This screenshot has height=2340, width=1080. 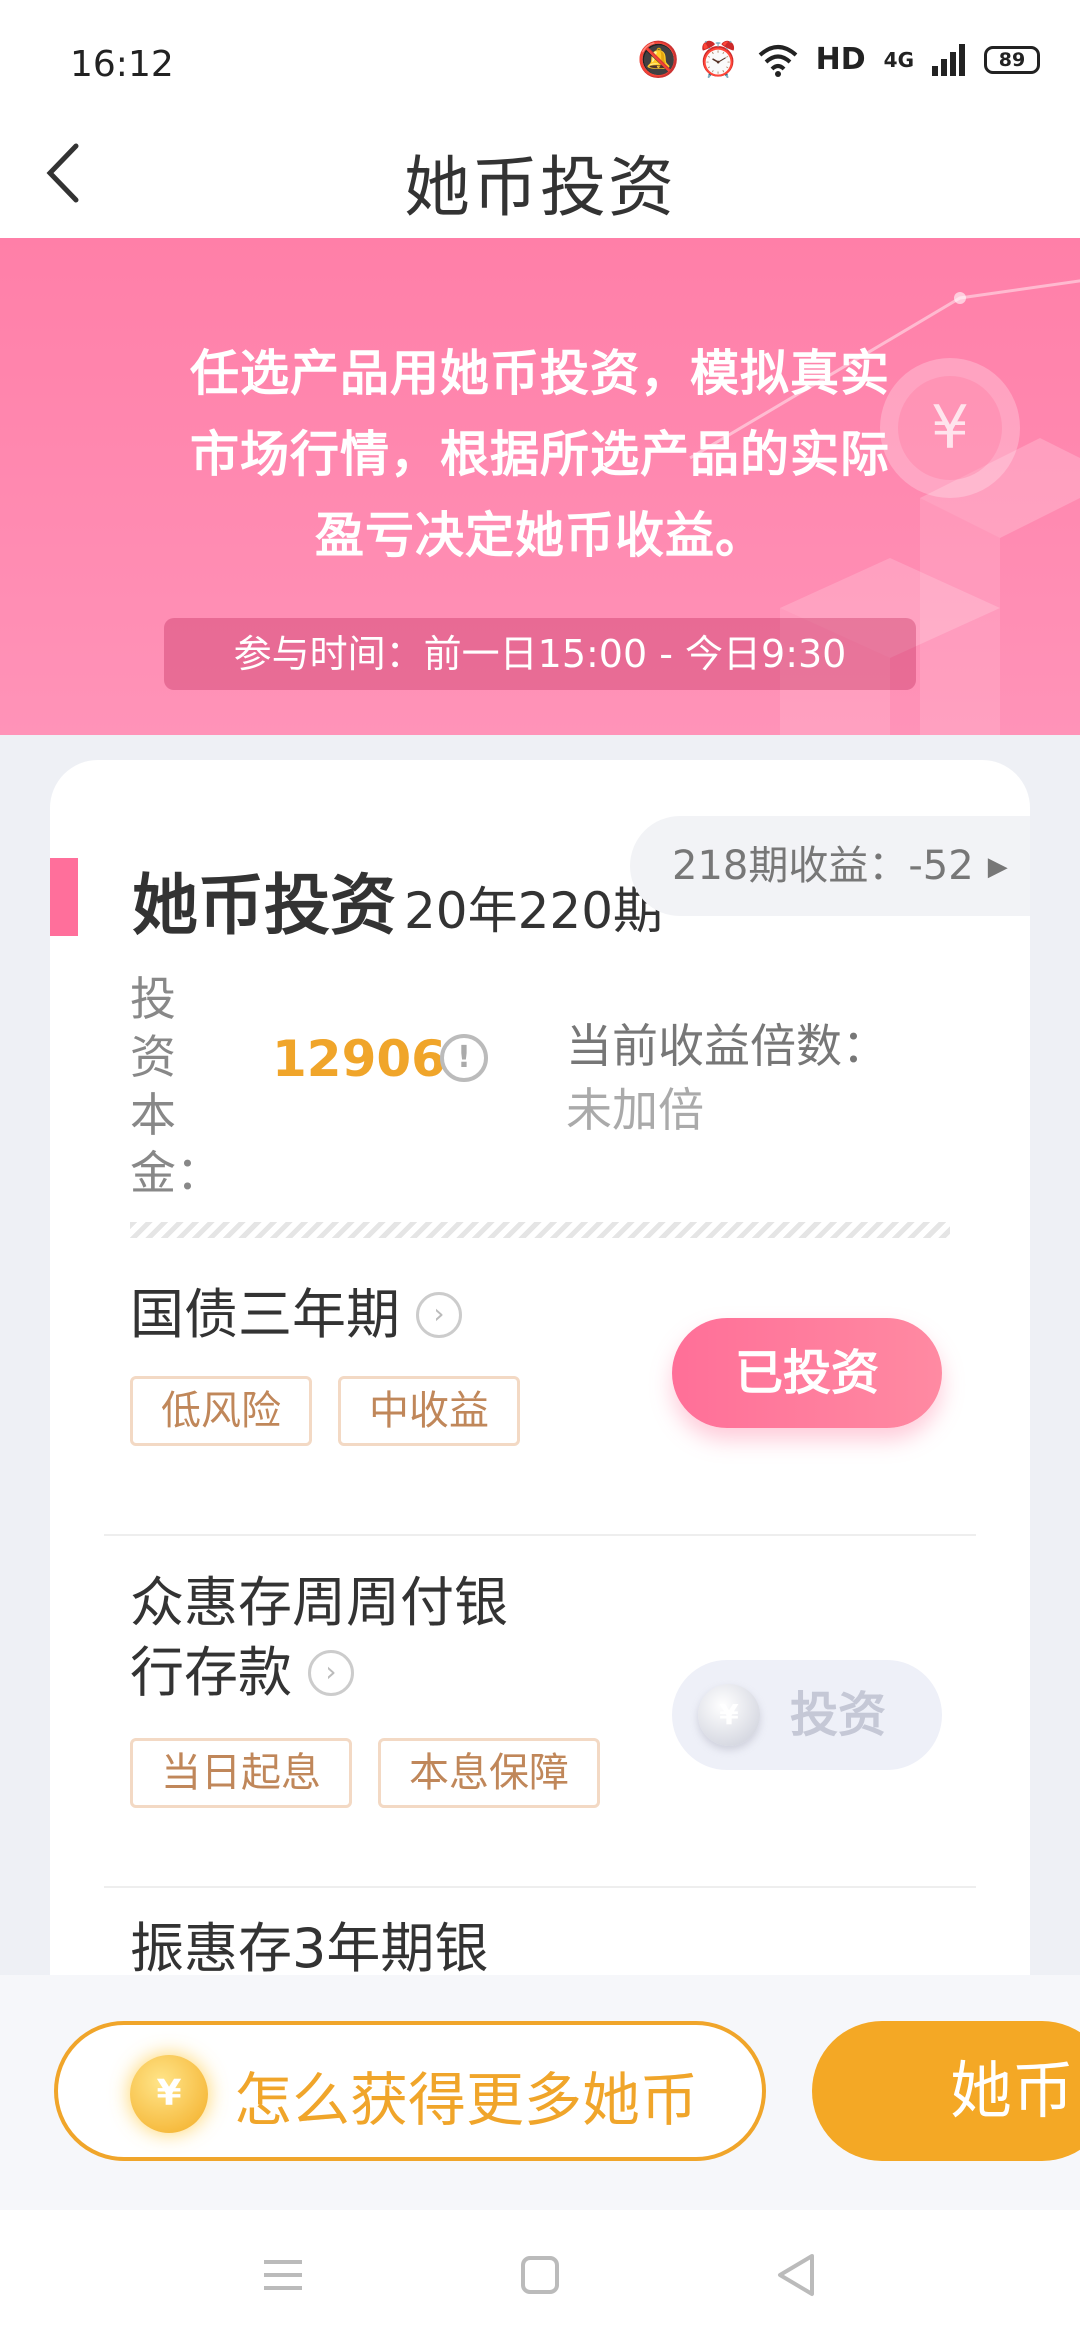 I want to click on network-label: 4G, so click(x=898, y=59).